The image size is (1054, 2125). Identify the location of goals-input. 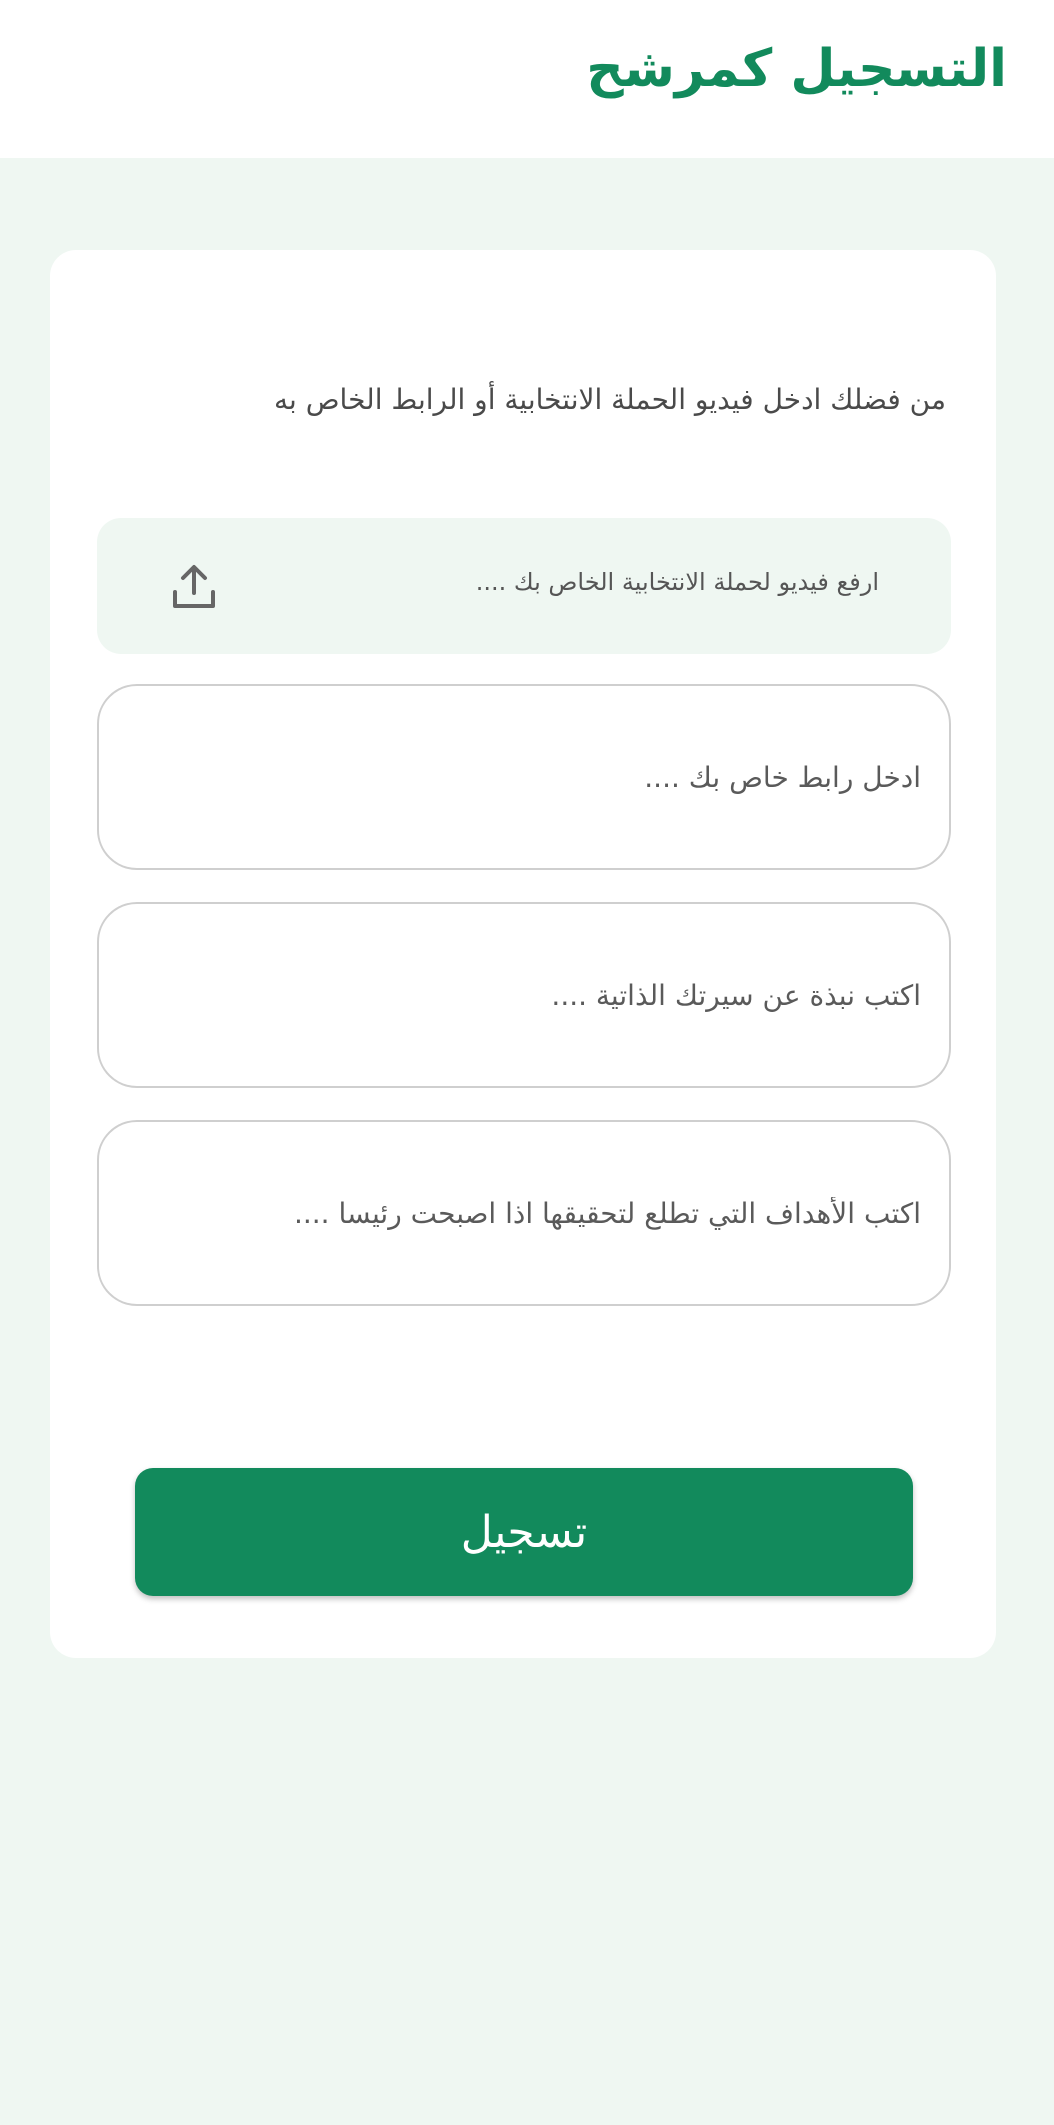
(524, 1213).